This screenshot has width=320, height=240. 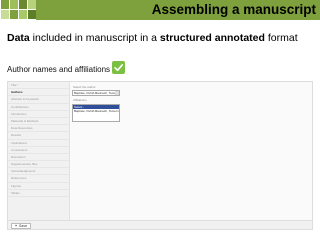 I want to click on sidebar-item: Materials & Methods, so click(x=38, y=122).